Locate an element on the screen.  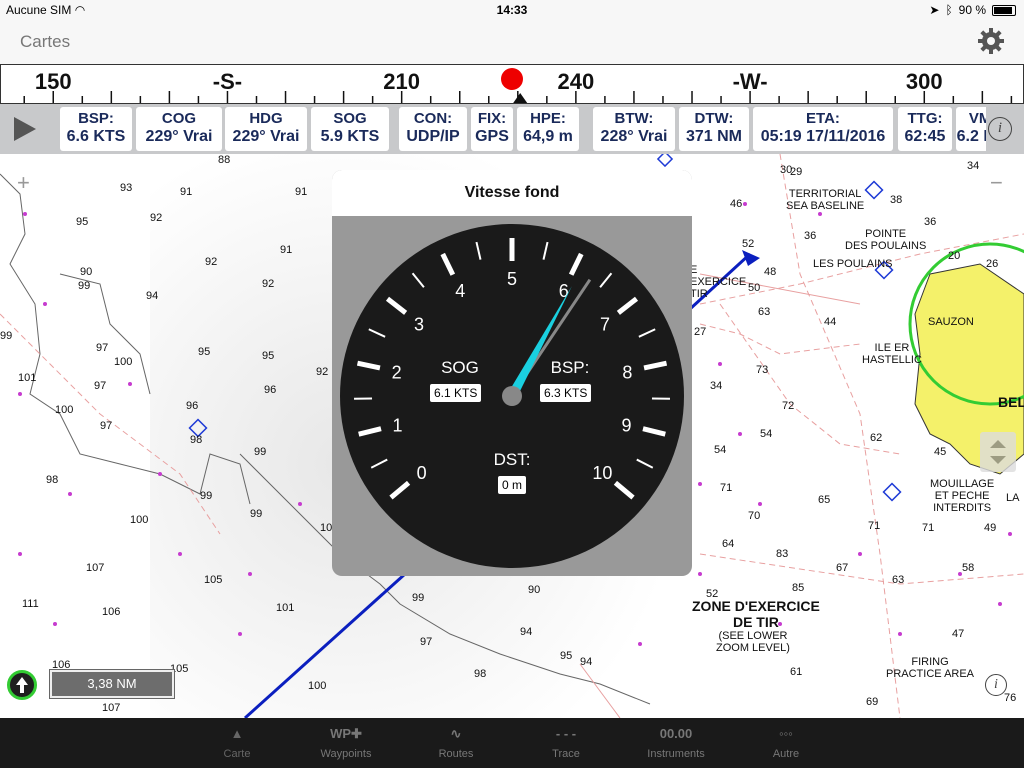
battery-percent: 90 % is located at coordinates (972, 10).